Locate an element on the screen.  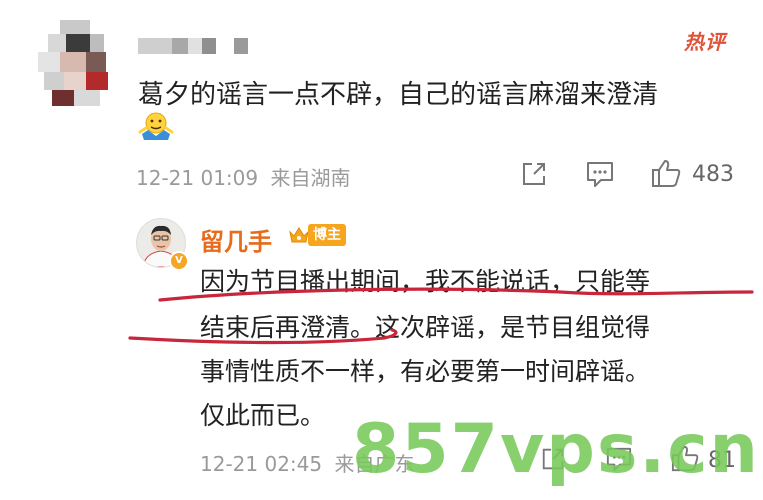
comment-location: 来自湖南 is located at coordinates (310, 178).